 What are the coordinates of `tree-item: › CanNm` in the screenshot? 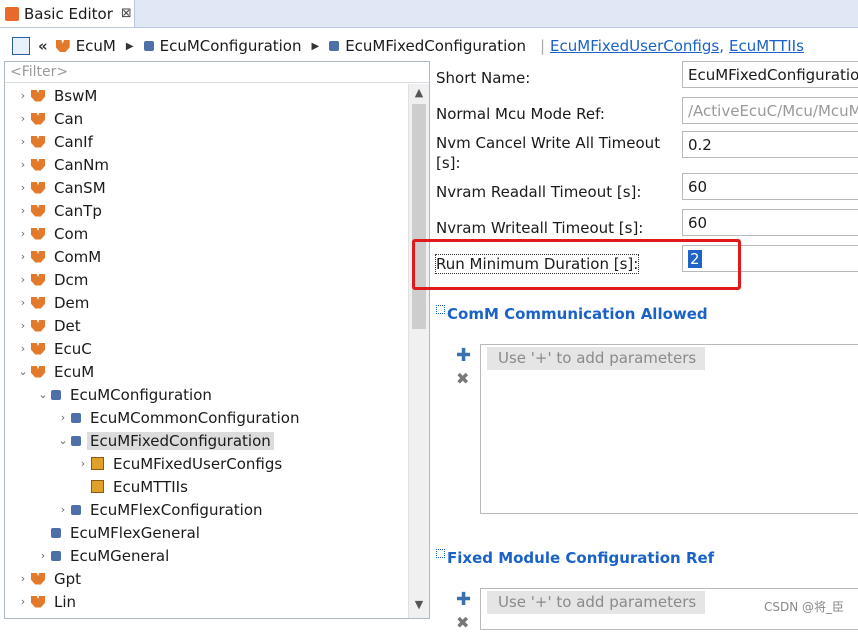 It's located at (205, 164).